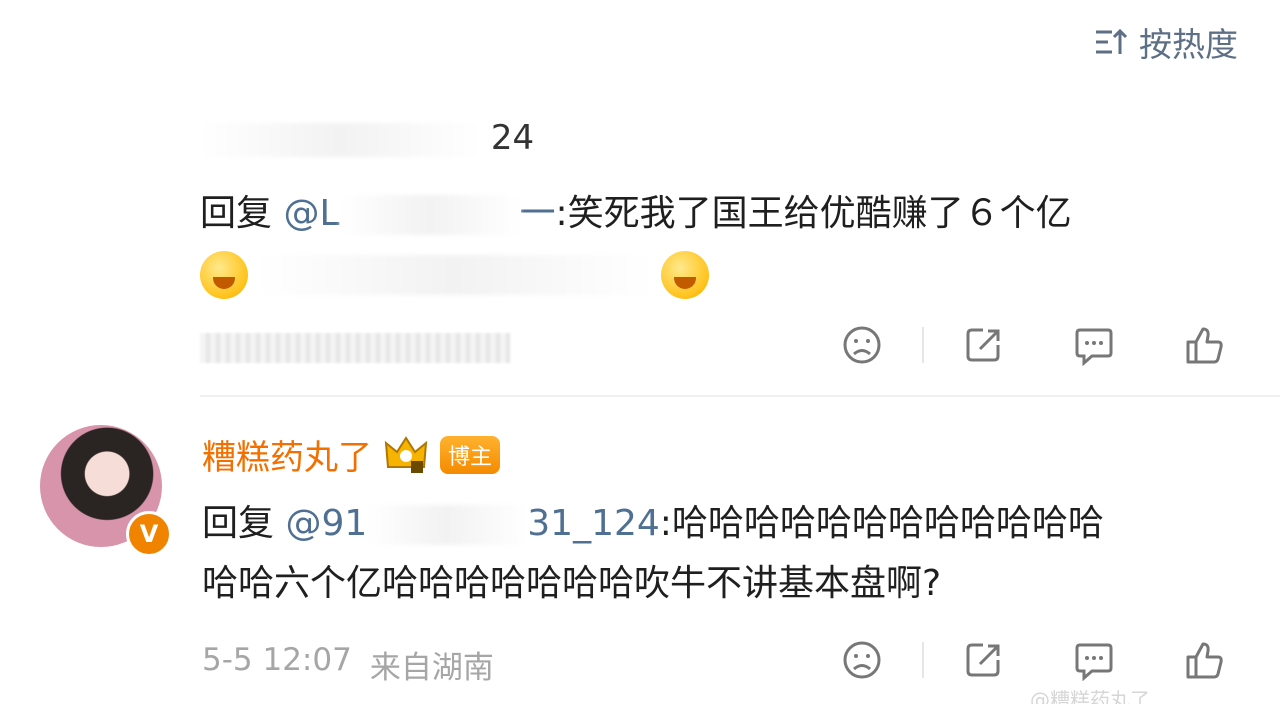  Describe the element at coordinates (1033, 345) in the screenshot. I see `comment1-actions` at that location.